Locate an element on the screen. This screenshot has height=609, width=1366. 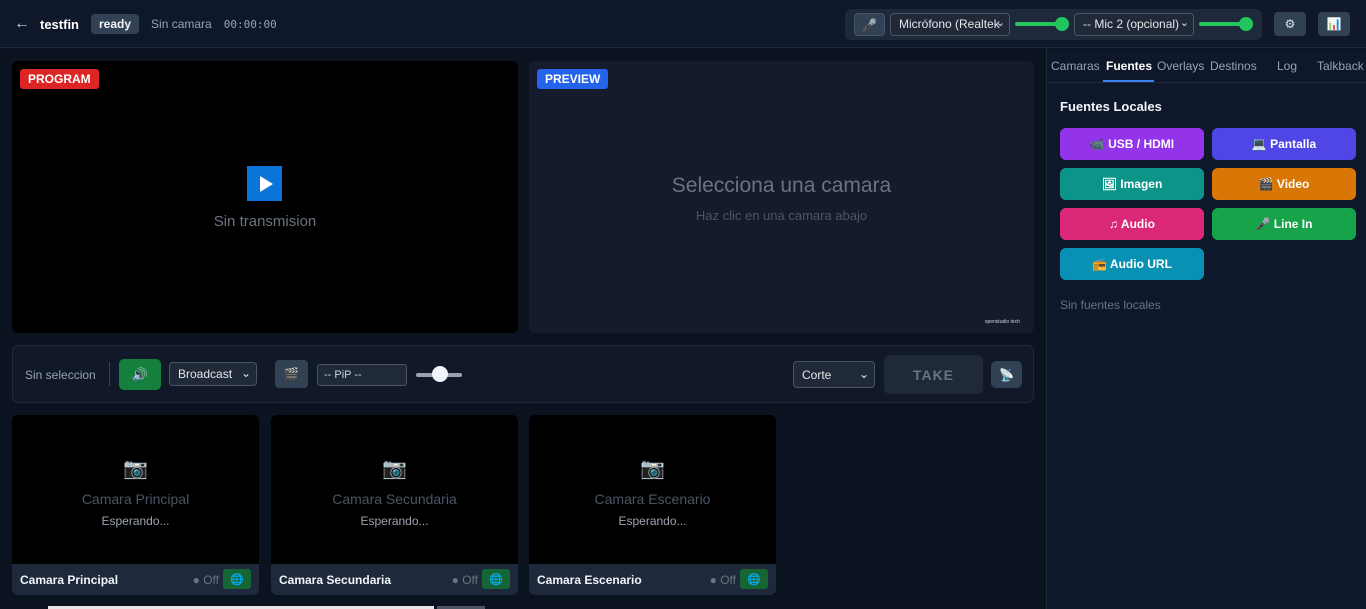
sources-title: Fuentes Locales is located at coordinates (1111, 106).